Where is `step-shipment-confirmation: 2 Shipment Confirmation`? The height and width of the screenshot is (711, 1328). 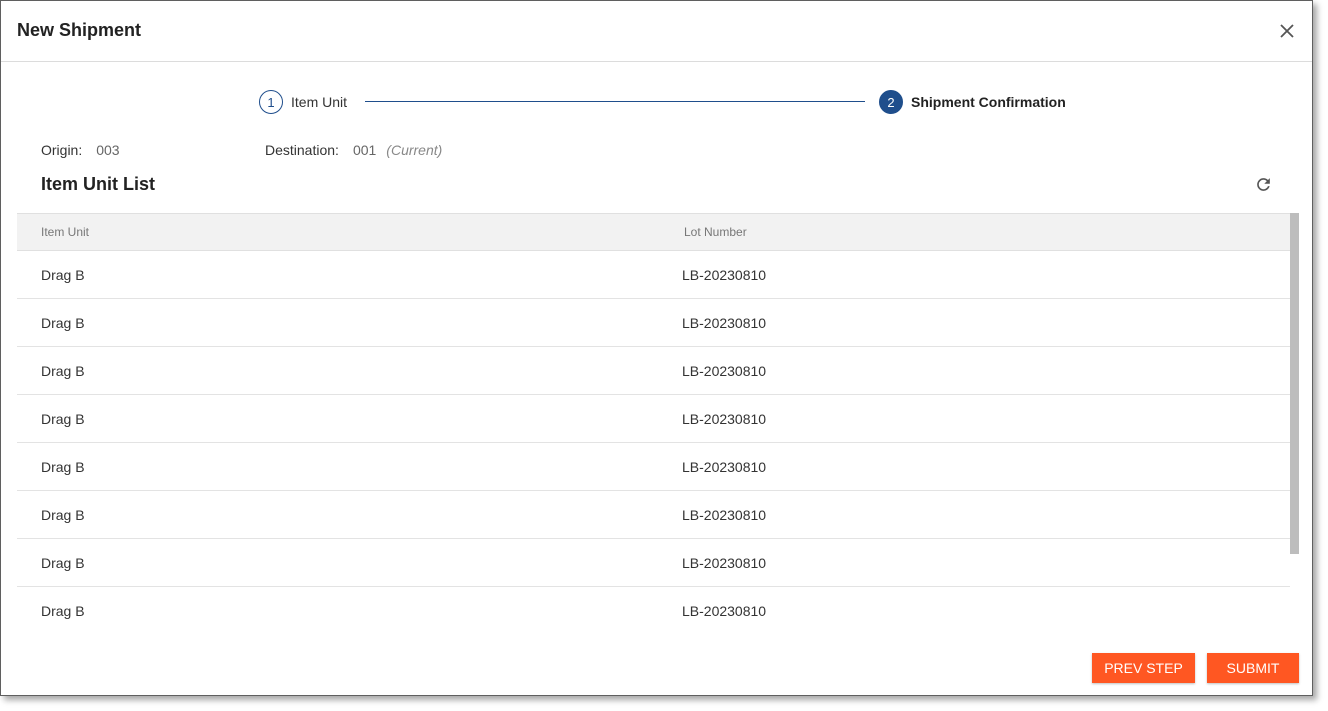 step-shipment-confirmation: 2 Shipment Confirmation is located at coordinates (972, 102).